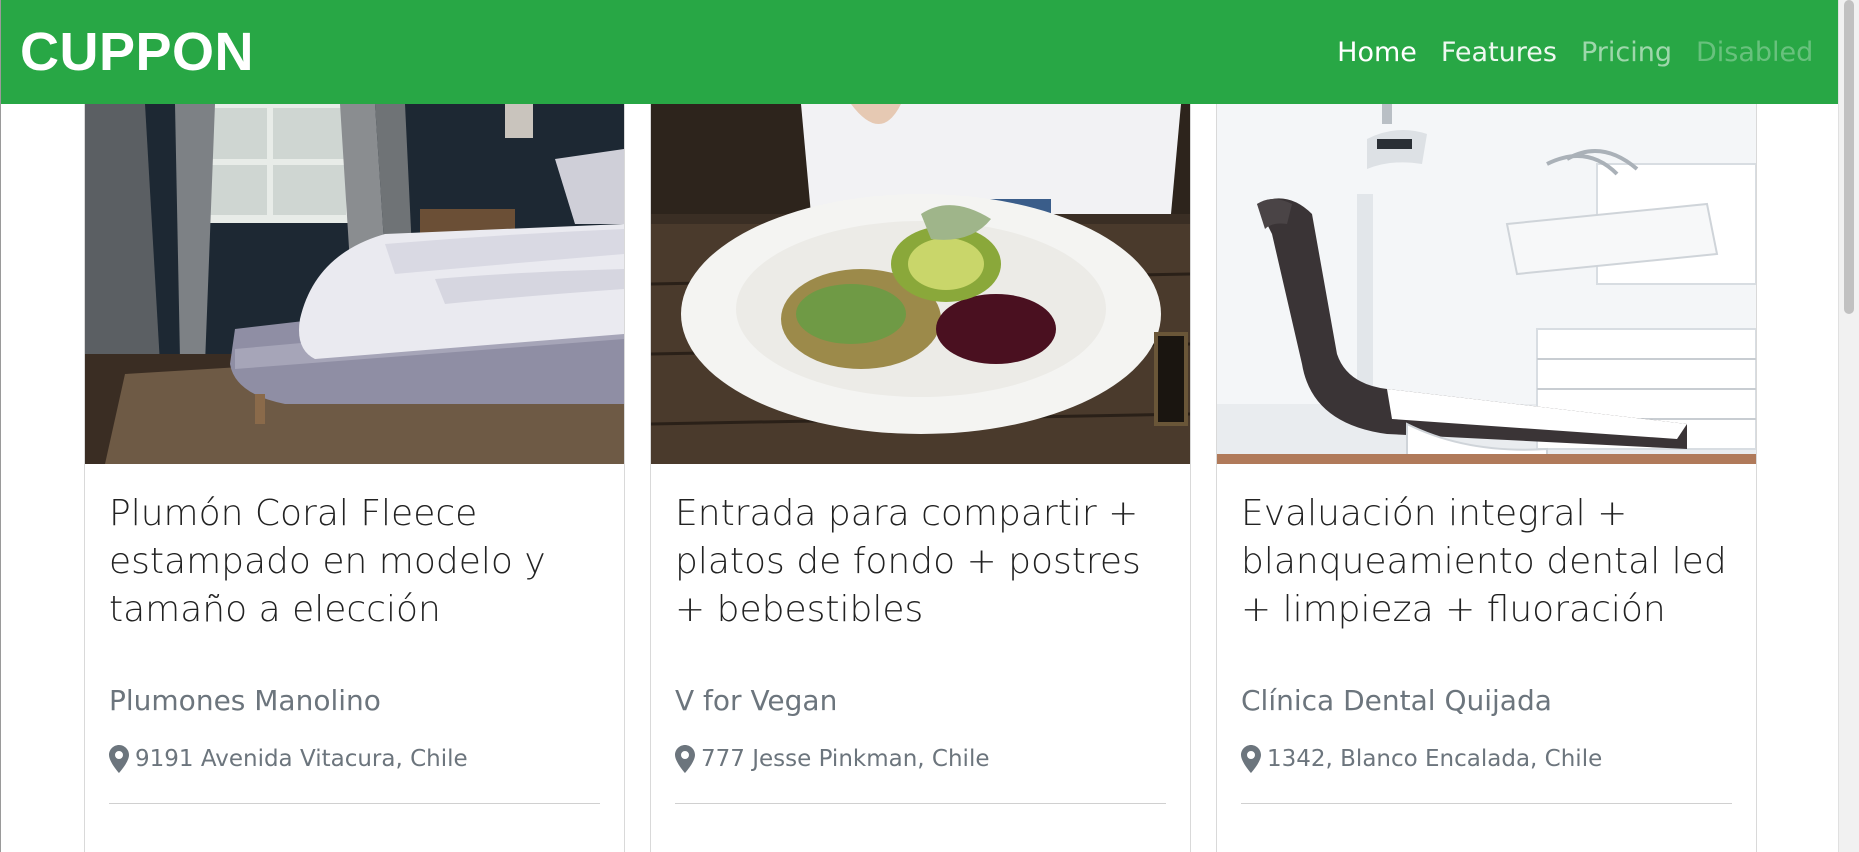 The width and height of the screenshot is (1859, 852). I want to click on food-plate-photo, so click(920, 284).